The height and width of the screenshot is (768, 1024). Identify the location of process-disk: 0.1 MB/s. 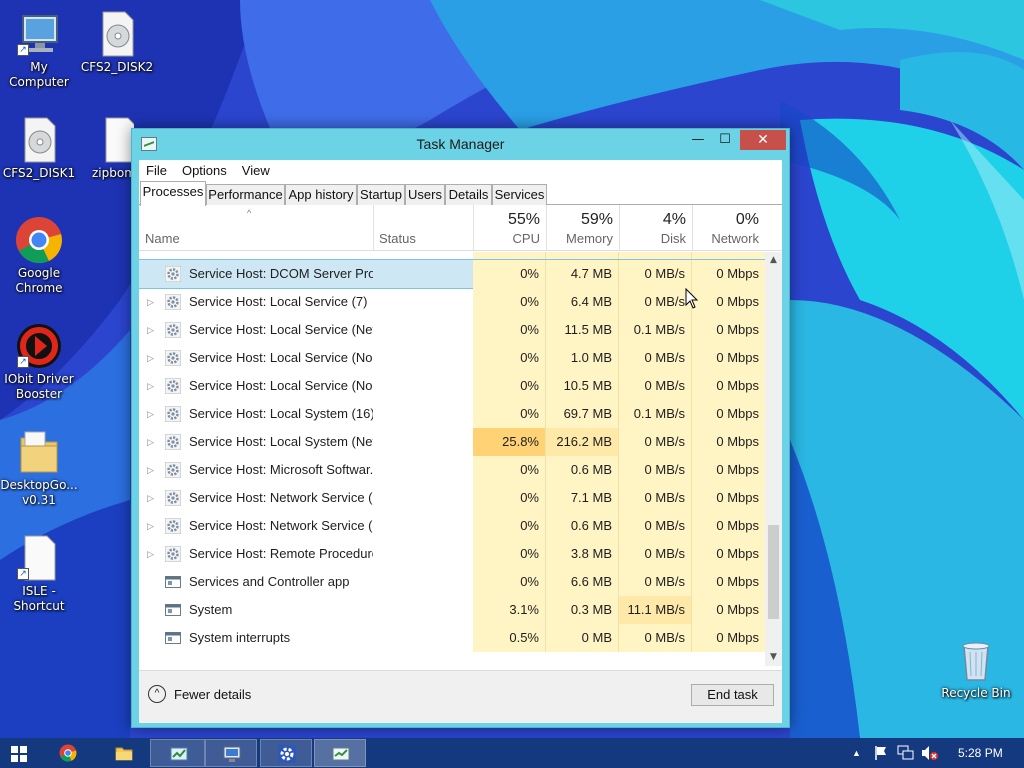
(655, 330).